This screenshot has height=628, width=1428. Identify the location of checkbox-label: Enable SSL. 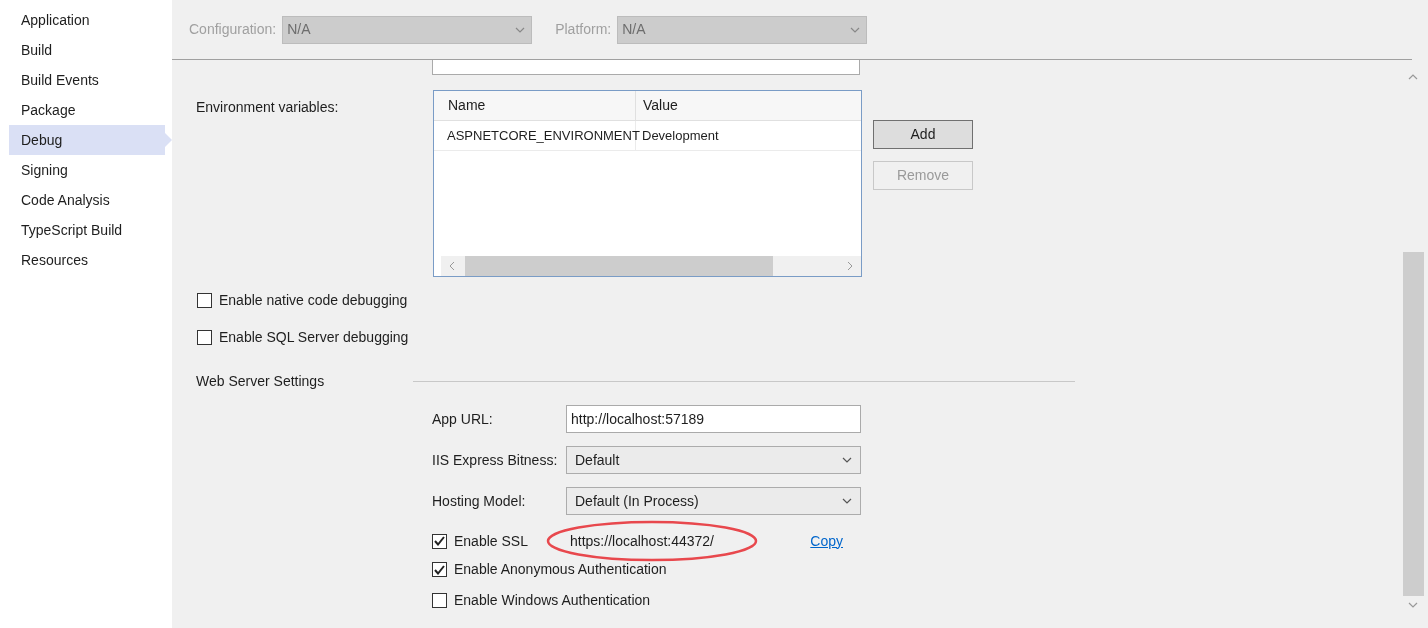
(491, 541).